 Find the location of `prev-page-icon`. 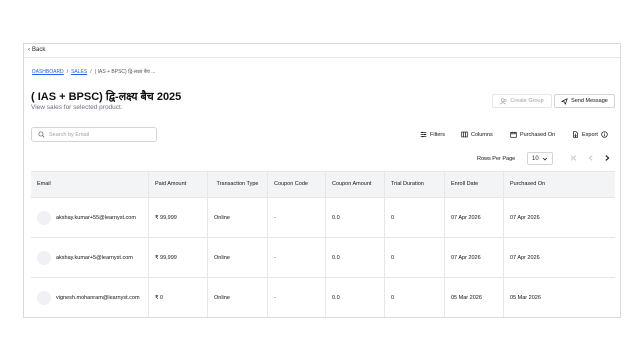

prev-page-icon is located at coordinates (591, 158).